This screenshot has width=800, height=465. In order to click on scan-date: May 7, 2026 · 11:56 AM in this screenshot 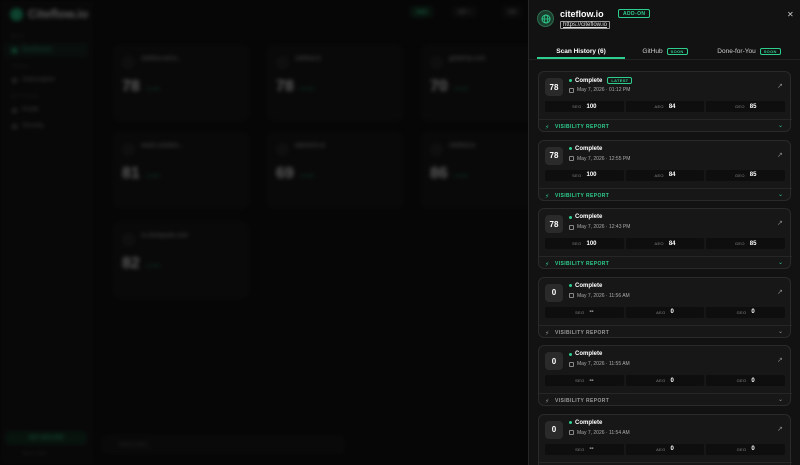, I will do `click(599, 296)`.